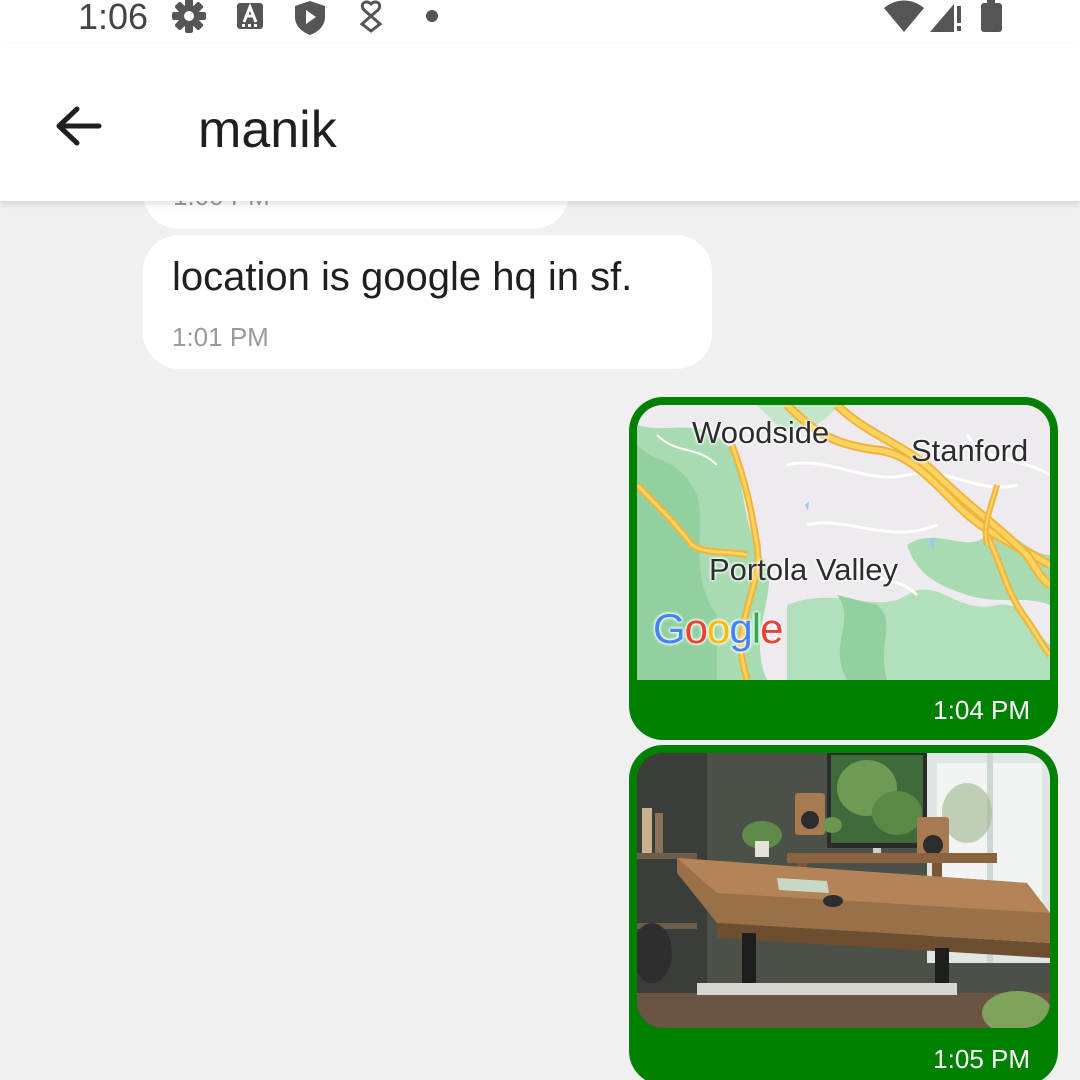 This screenshot has width=1080, height=1080. Describe the element at coordinates (402, 277) in the screenshot. I see `message-text: location is google hq in sf.` at that location.